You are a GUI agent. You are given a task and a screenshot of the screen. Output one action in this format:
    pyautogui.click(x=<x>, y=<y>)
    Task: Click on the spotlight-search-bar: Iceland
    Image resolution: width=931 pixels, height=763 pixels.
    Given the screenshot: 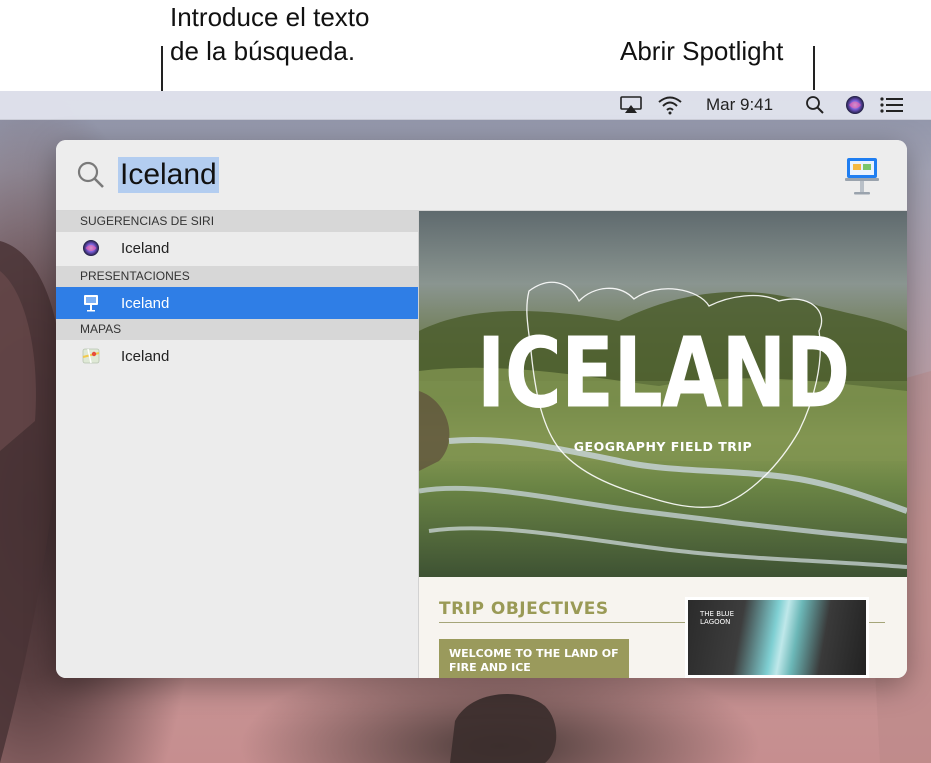 What is the action you would take?
    pyautogui.click(x=481, y=175)
    